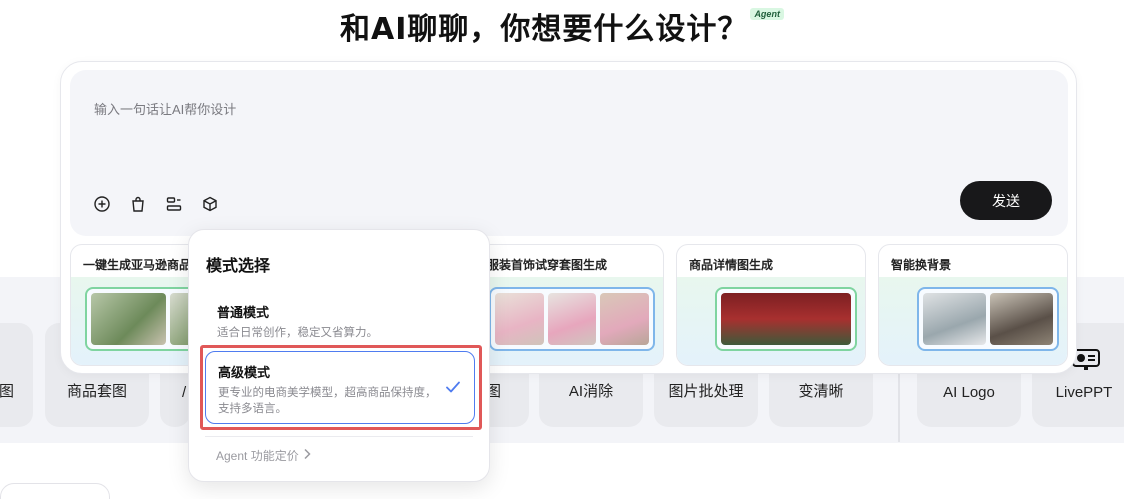 This screenshot has height=499, width=1124. I want to click on partial-chip, so click(55, 491).